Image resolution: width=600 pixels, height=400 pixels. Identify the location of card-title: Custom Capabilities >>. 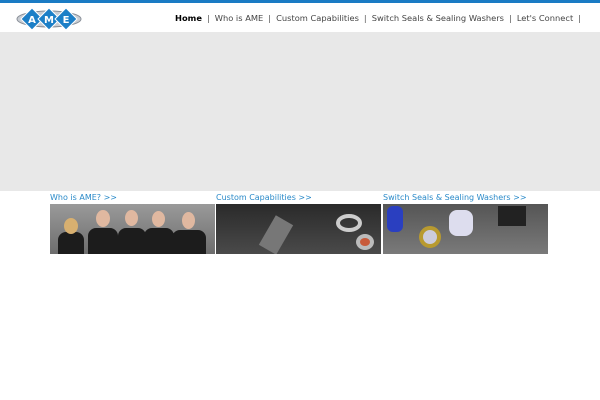
(298, 198).